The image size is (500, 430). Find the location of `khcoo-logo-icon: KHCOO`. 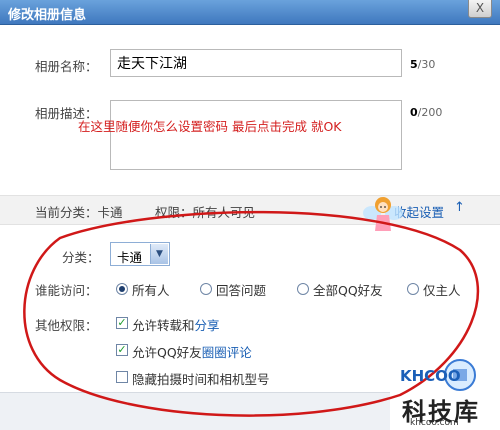

khcoo-logo-icon: KHCOO is located at coordinates (438, 375).